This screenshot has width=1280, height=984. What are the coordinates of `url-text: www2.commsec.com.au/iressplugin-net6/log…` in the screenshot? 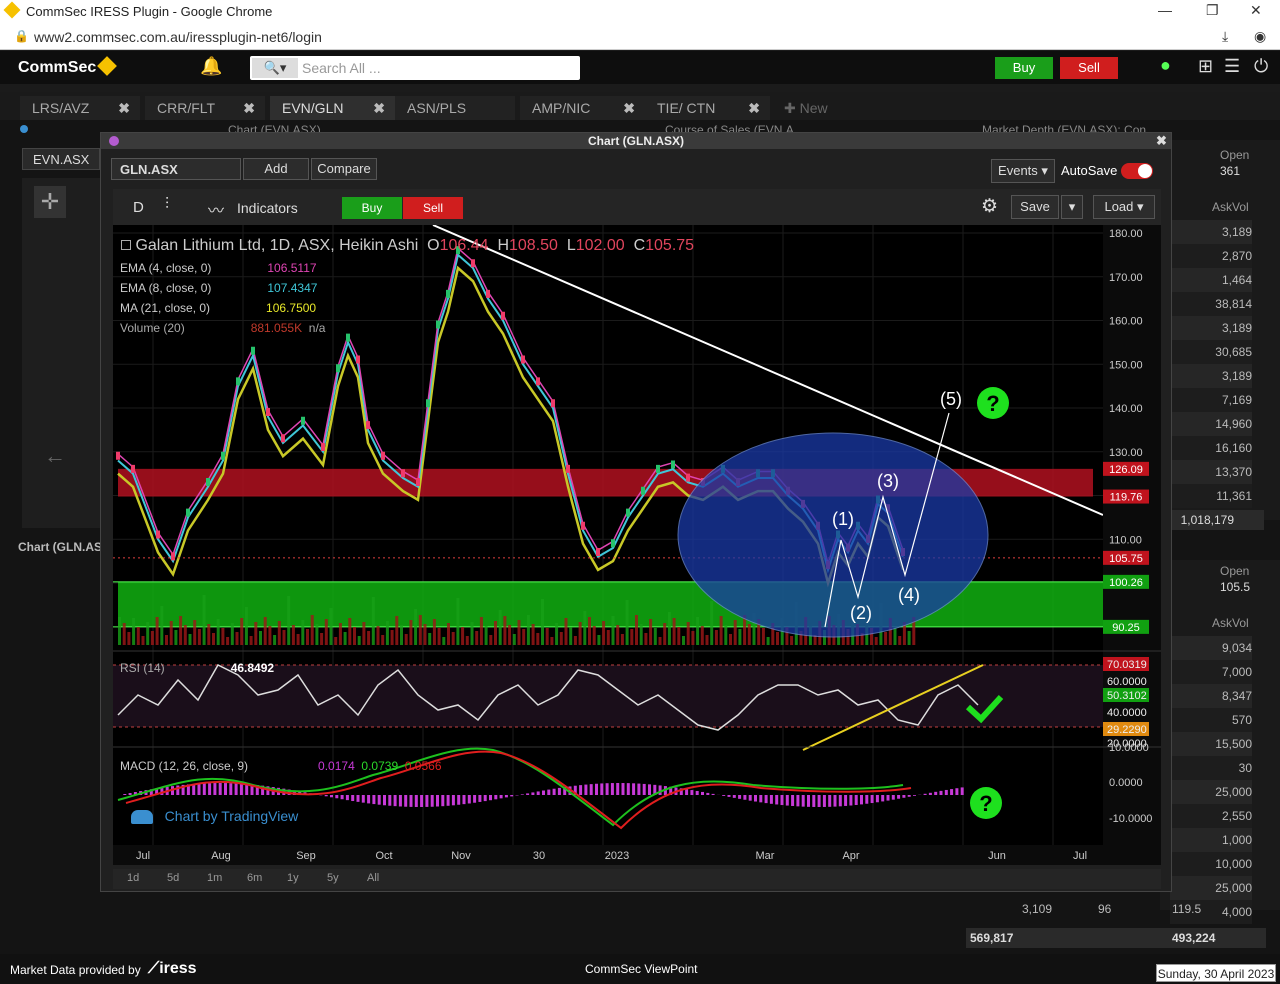 It's located at (178, 37).